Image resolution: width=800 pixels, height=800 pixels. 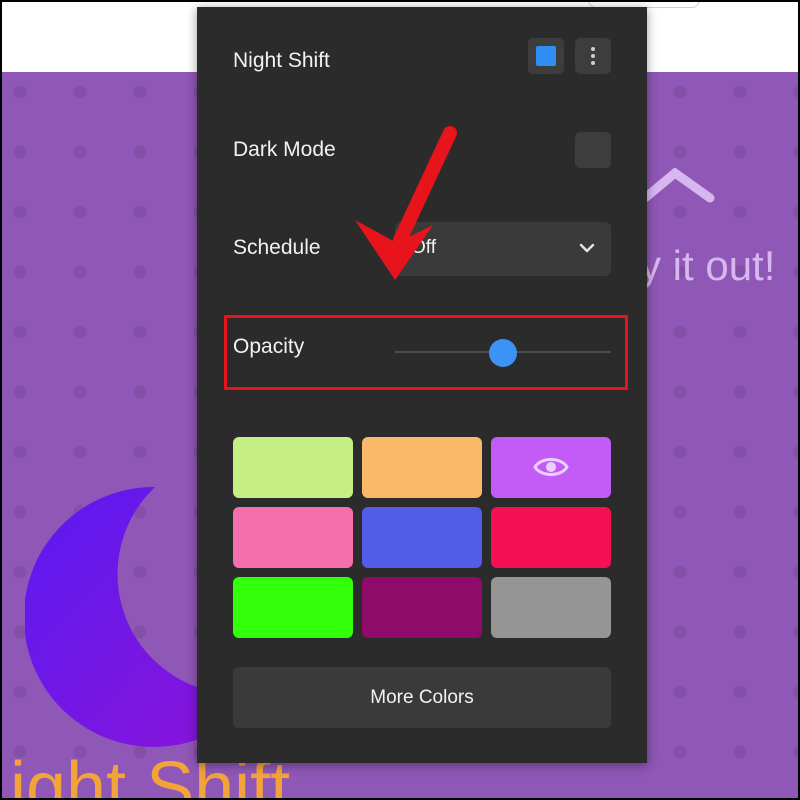 I want to click on color-swatch-pink, so click(x=293, y=537).